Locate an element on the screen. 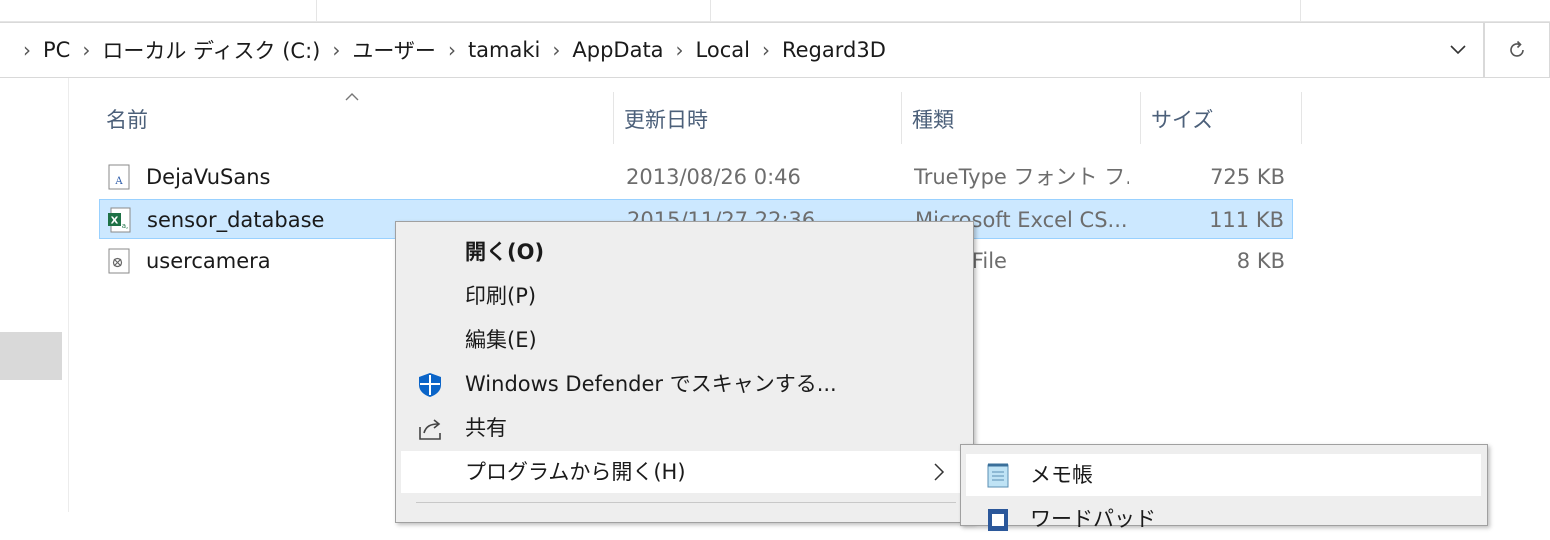 This screenshot has height=540, width=1550. column-headers: 名前 更新日時 種類 サイズ is located at coordinates (701, 118).